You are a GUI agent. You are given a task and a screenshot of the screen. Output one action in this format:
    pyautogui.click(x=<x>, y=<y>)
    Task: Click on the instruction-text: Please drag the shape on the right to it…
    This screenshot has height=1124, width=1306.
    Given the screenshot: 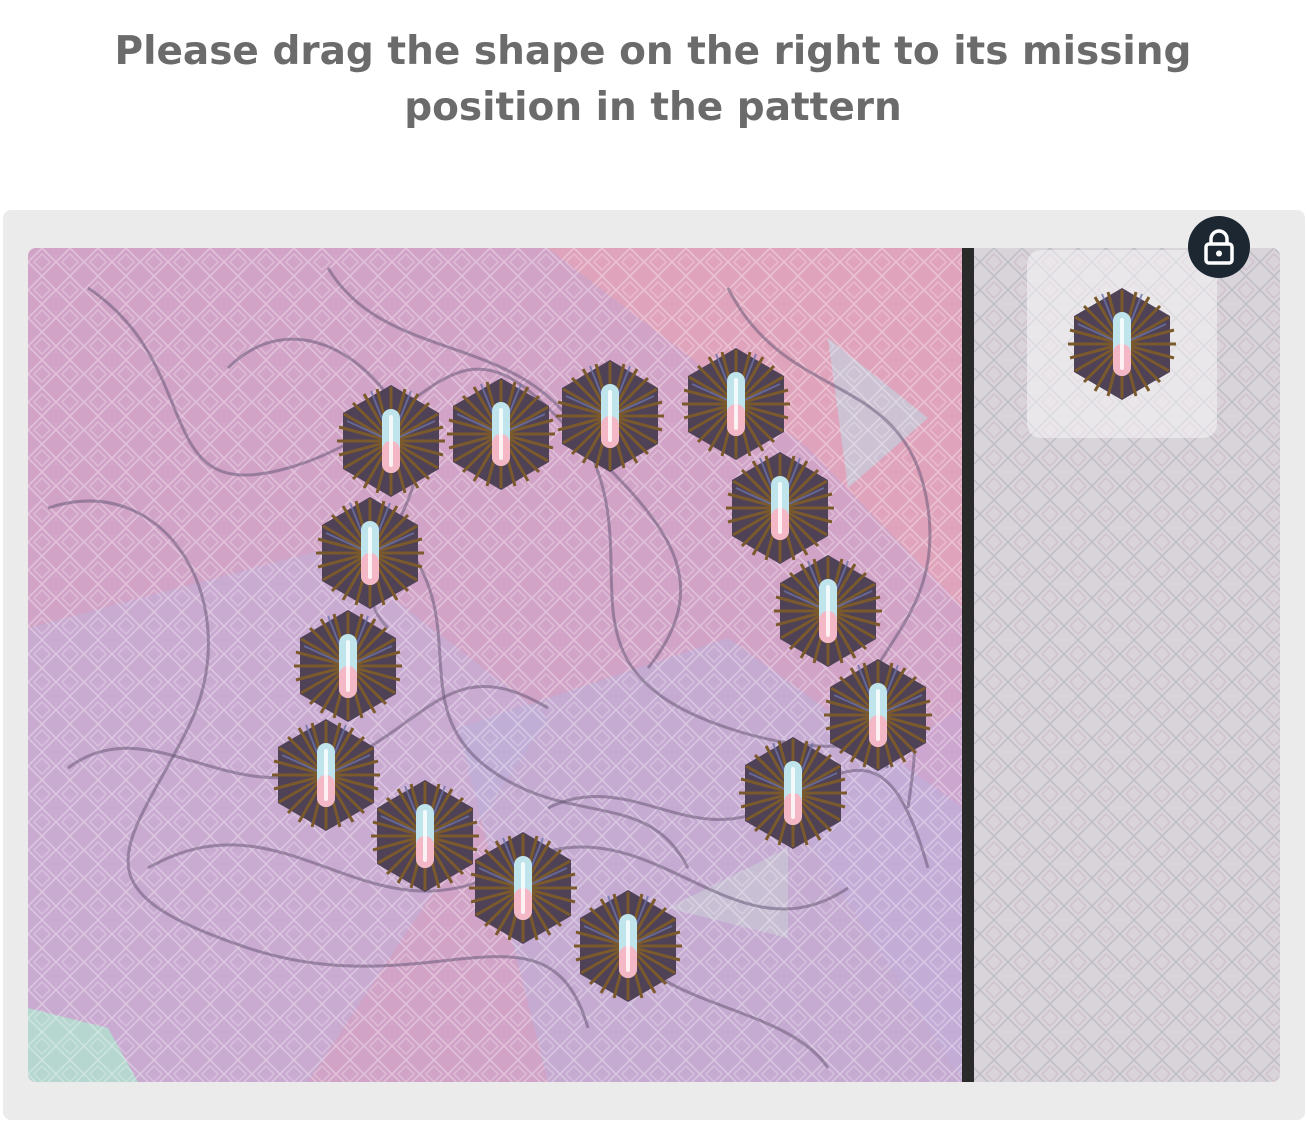 What is the action you would take?
    pyautogui.click(x=653, y=79)
    